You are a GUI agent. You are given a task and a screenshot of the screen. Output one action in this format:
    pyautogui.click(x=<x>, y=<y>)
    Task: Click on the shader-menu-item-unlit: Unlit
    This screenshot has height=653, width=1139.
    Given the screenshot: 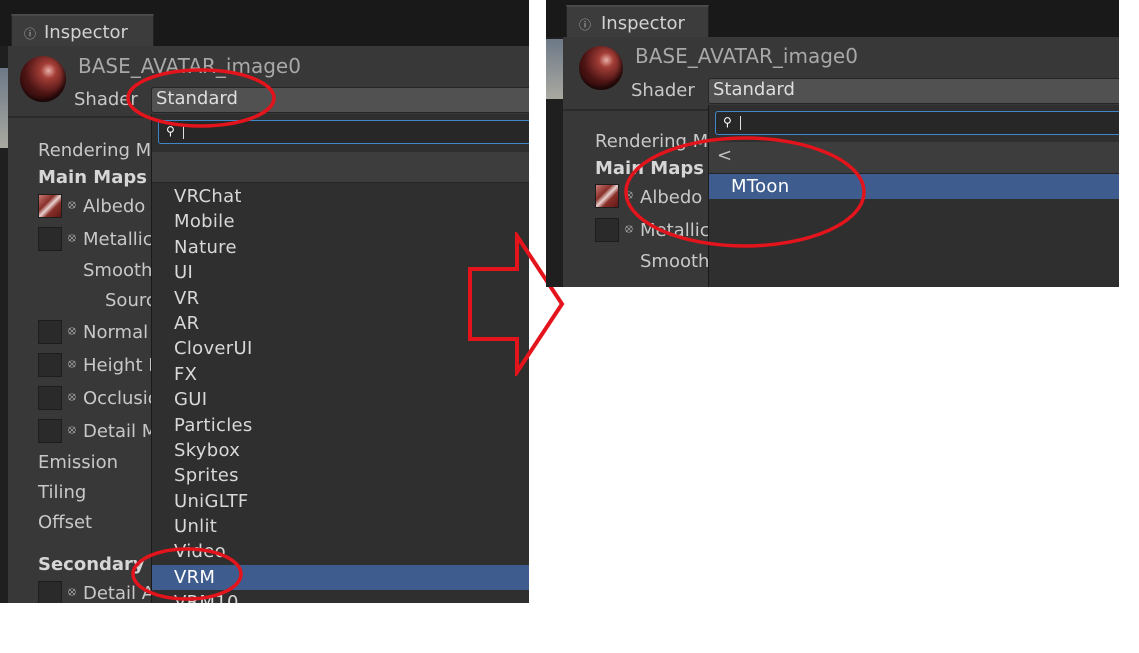 What is the action you would take?
    pyautogui.click(x=340, y=526)
    